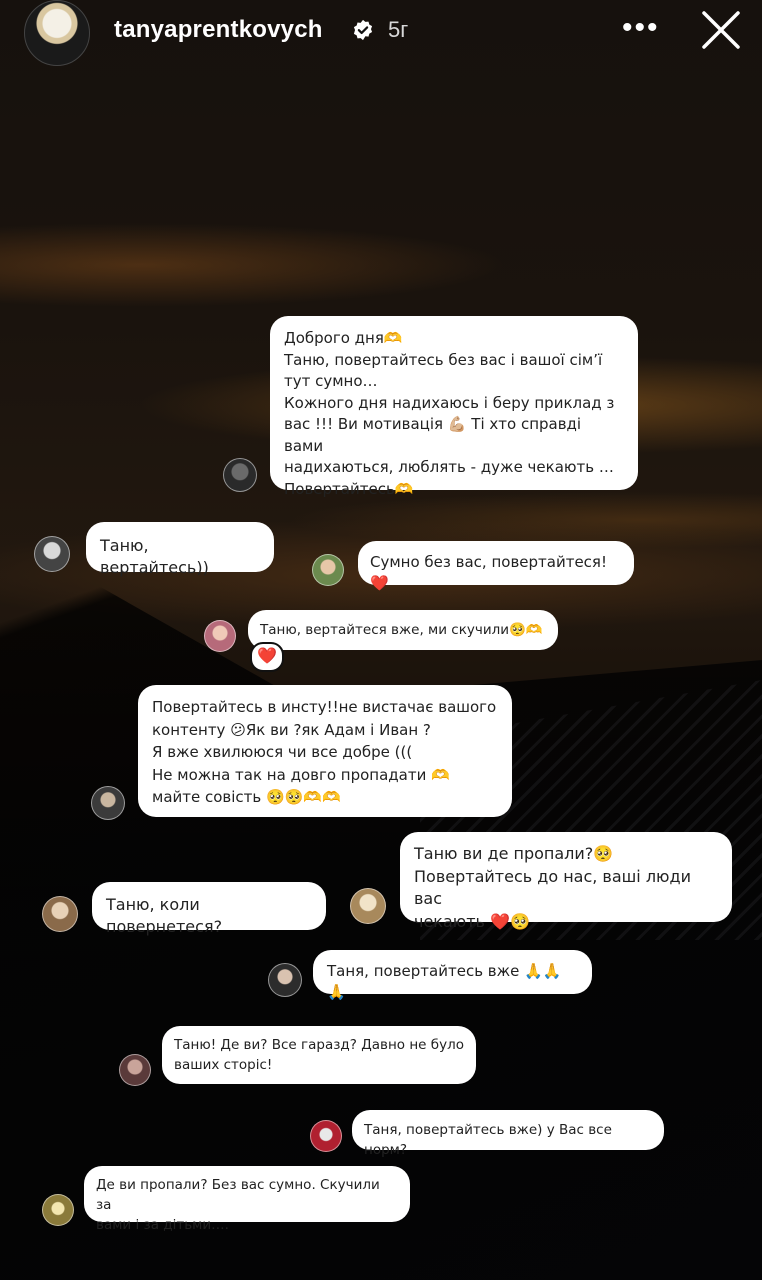  What do you see at coordinates (349, 488) in the screenshot?
I see `message-line: Повертайтесь🫶` at bounding box center [349, 488].